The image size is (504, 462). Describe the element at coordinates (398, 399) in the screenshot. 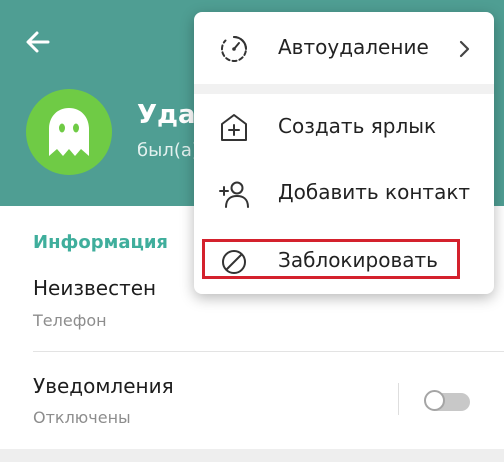

I see `vertical-divider` at that location.